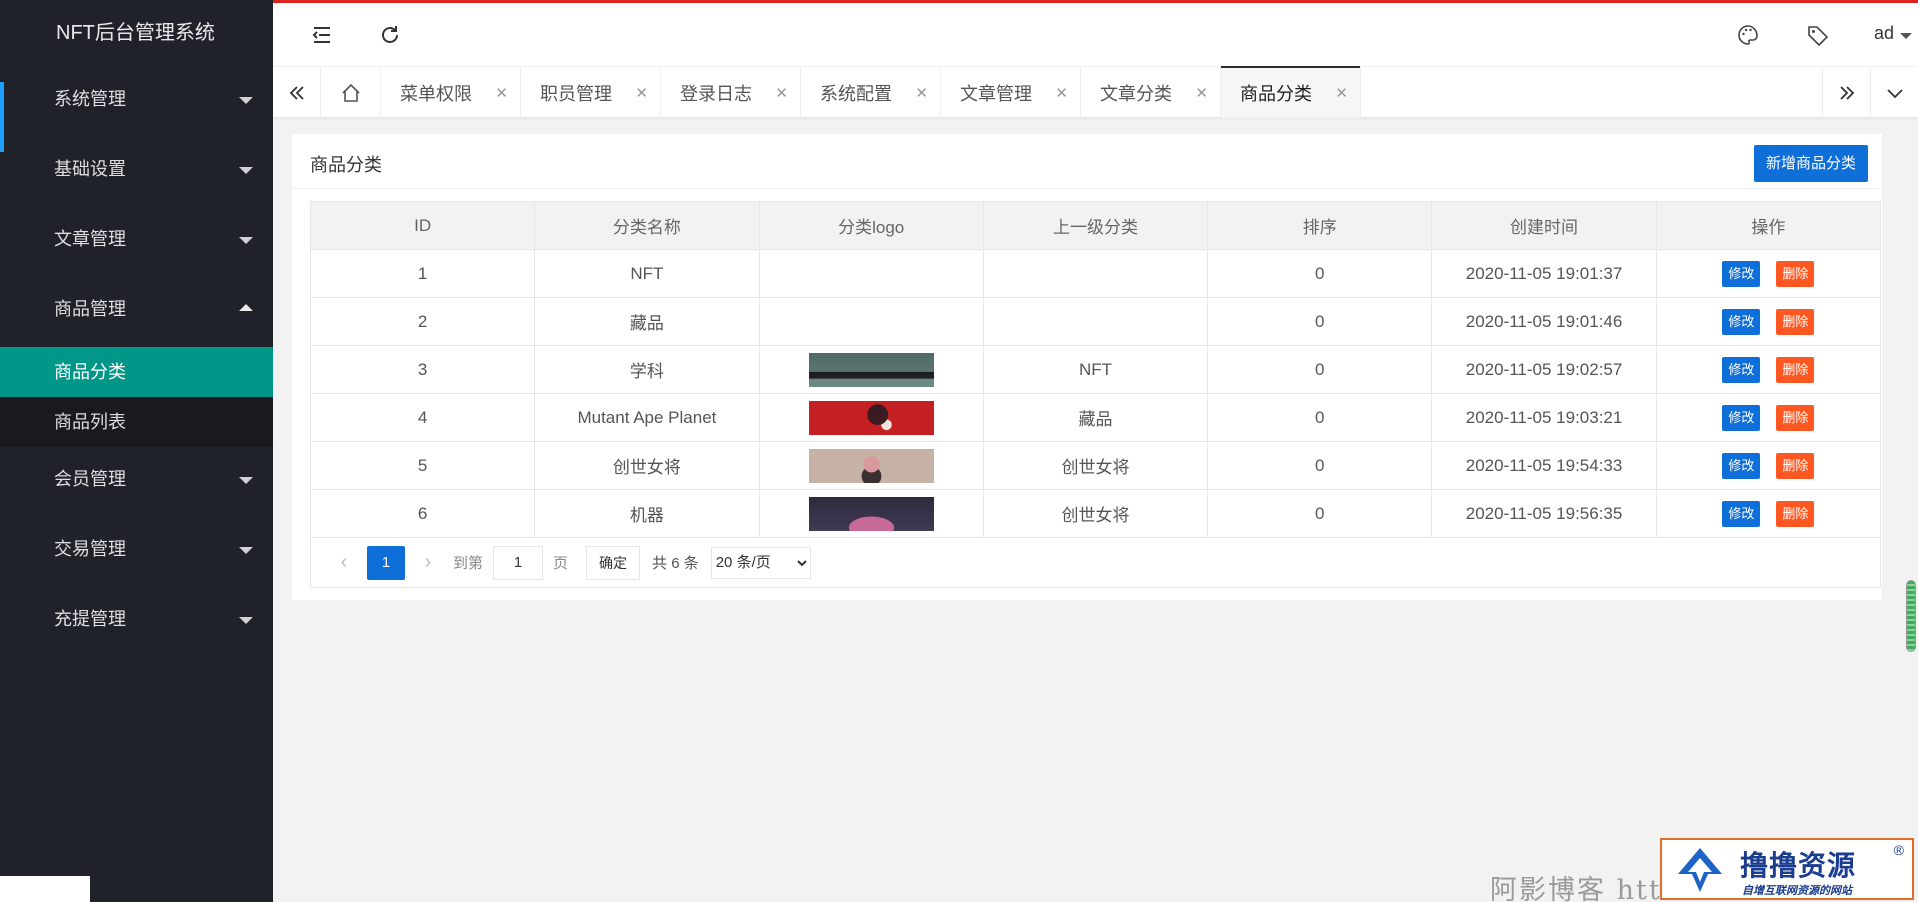  I want to click on tab-login-log: 登录日志 ✕, so click(731, 92).